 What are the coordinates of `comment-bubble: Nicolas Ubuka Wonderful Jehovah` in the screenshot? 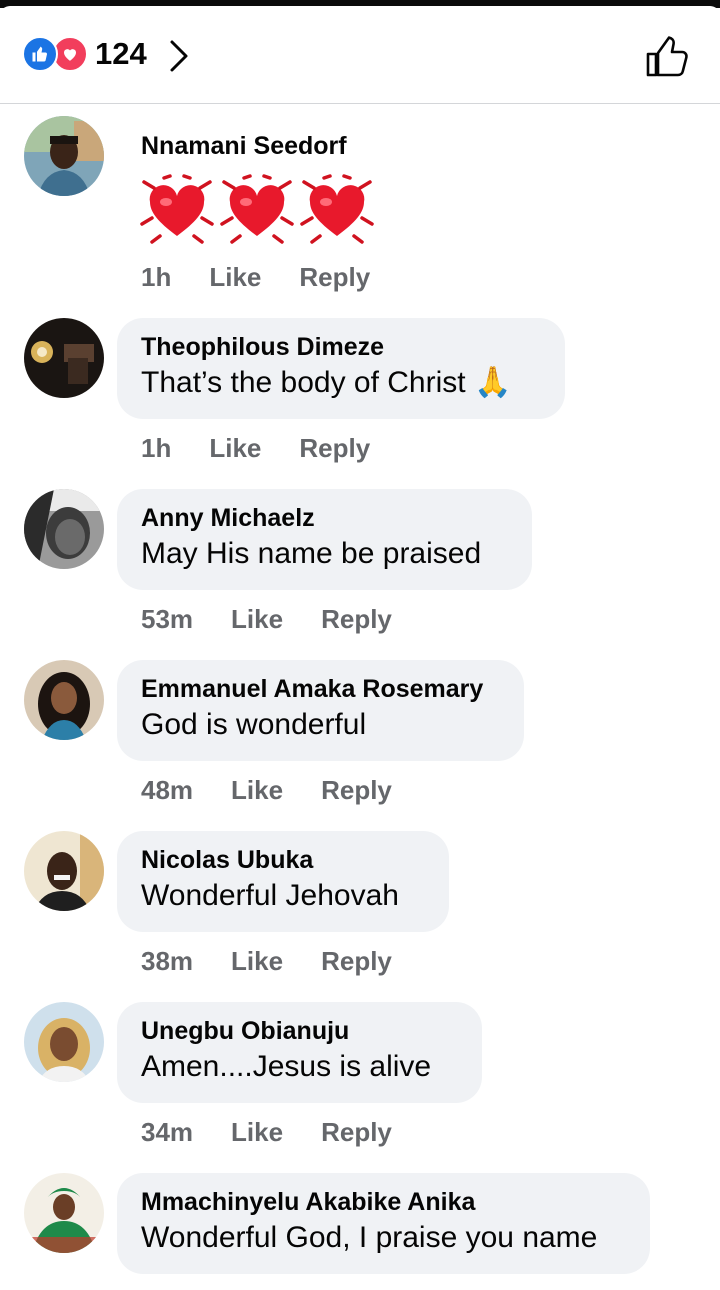 It's located at (283, 881).